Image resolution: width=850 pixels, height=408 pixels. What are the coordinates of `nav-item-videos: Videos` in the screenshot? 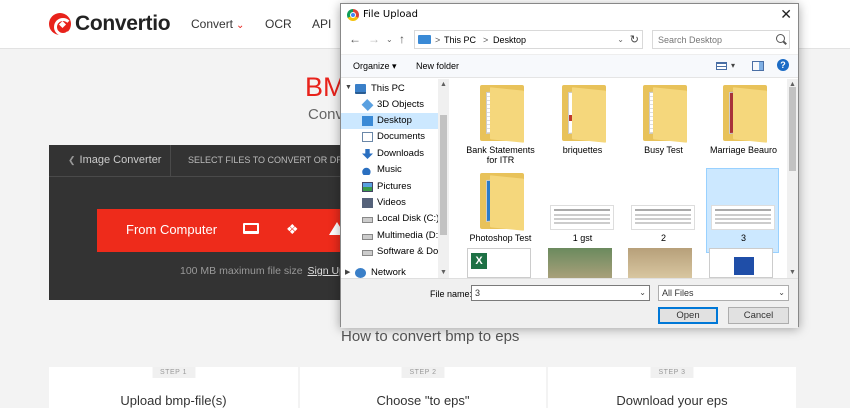 It's located at (389, 203).